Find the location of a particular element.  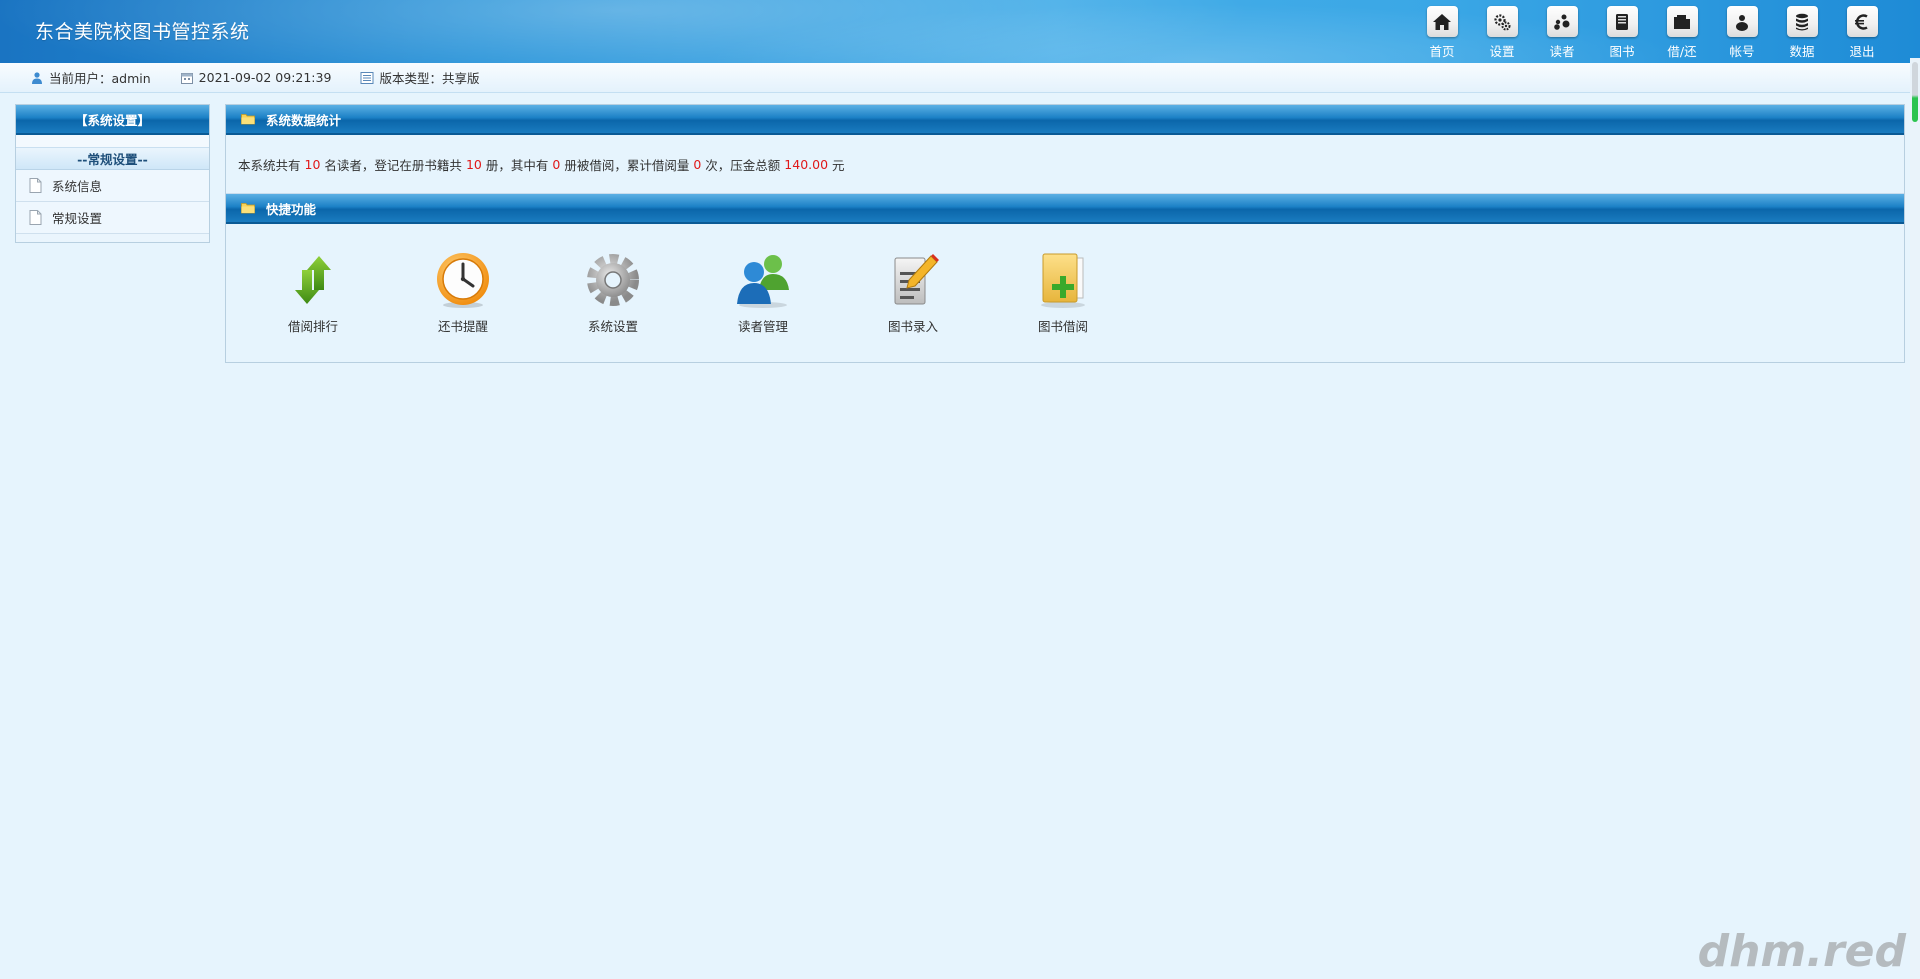

nav-settings-label: 设置 is located at coordinates (1502, 51).